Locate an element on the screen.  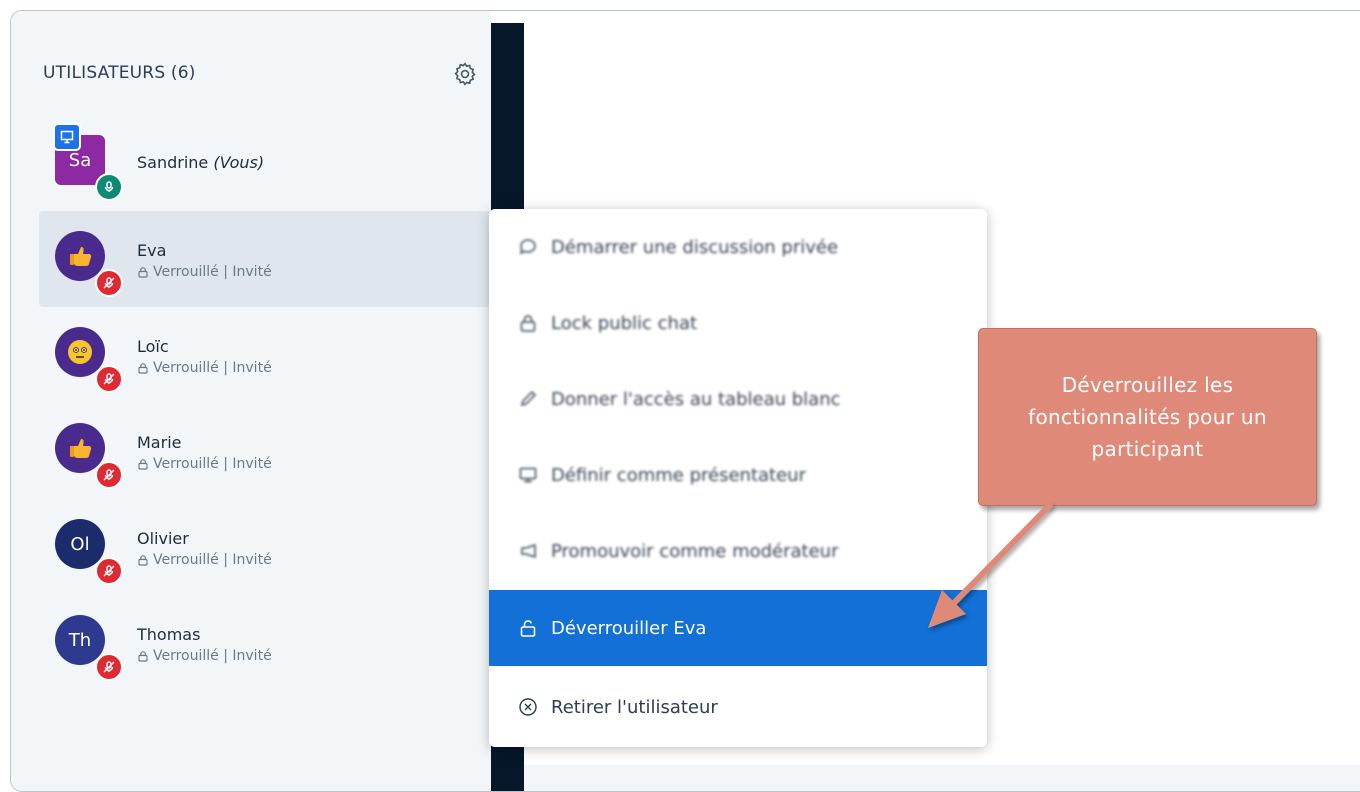
menu-item-whiteboard-access: Donner l'accès au tableau blanc is located at coordinates (738, 399).